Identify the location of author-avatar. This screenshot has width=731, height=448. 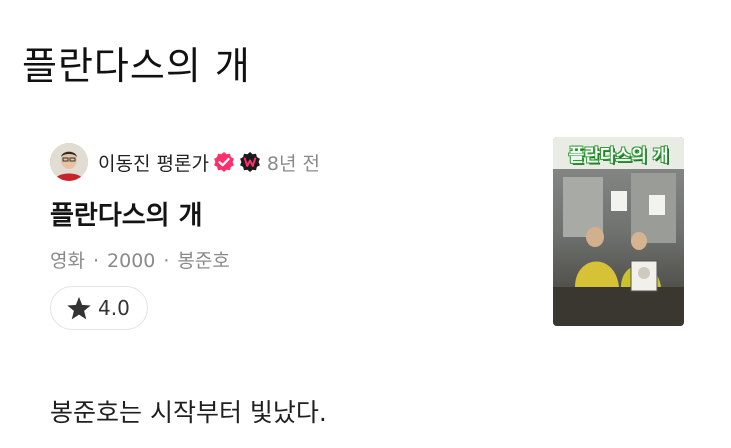
(69, 162).